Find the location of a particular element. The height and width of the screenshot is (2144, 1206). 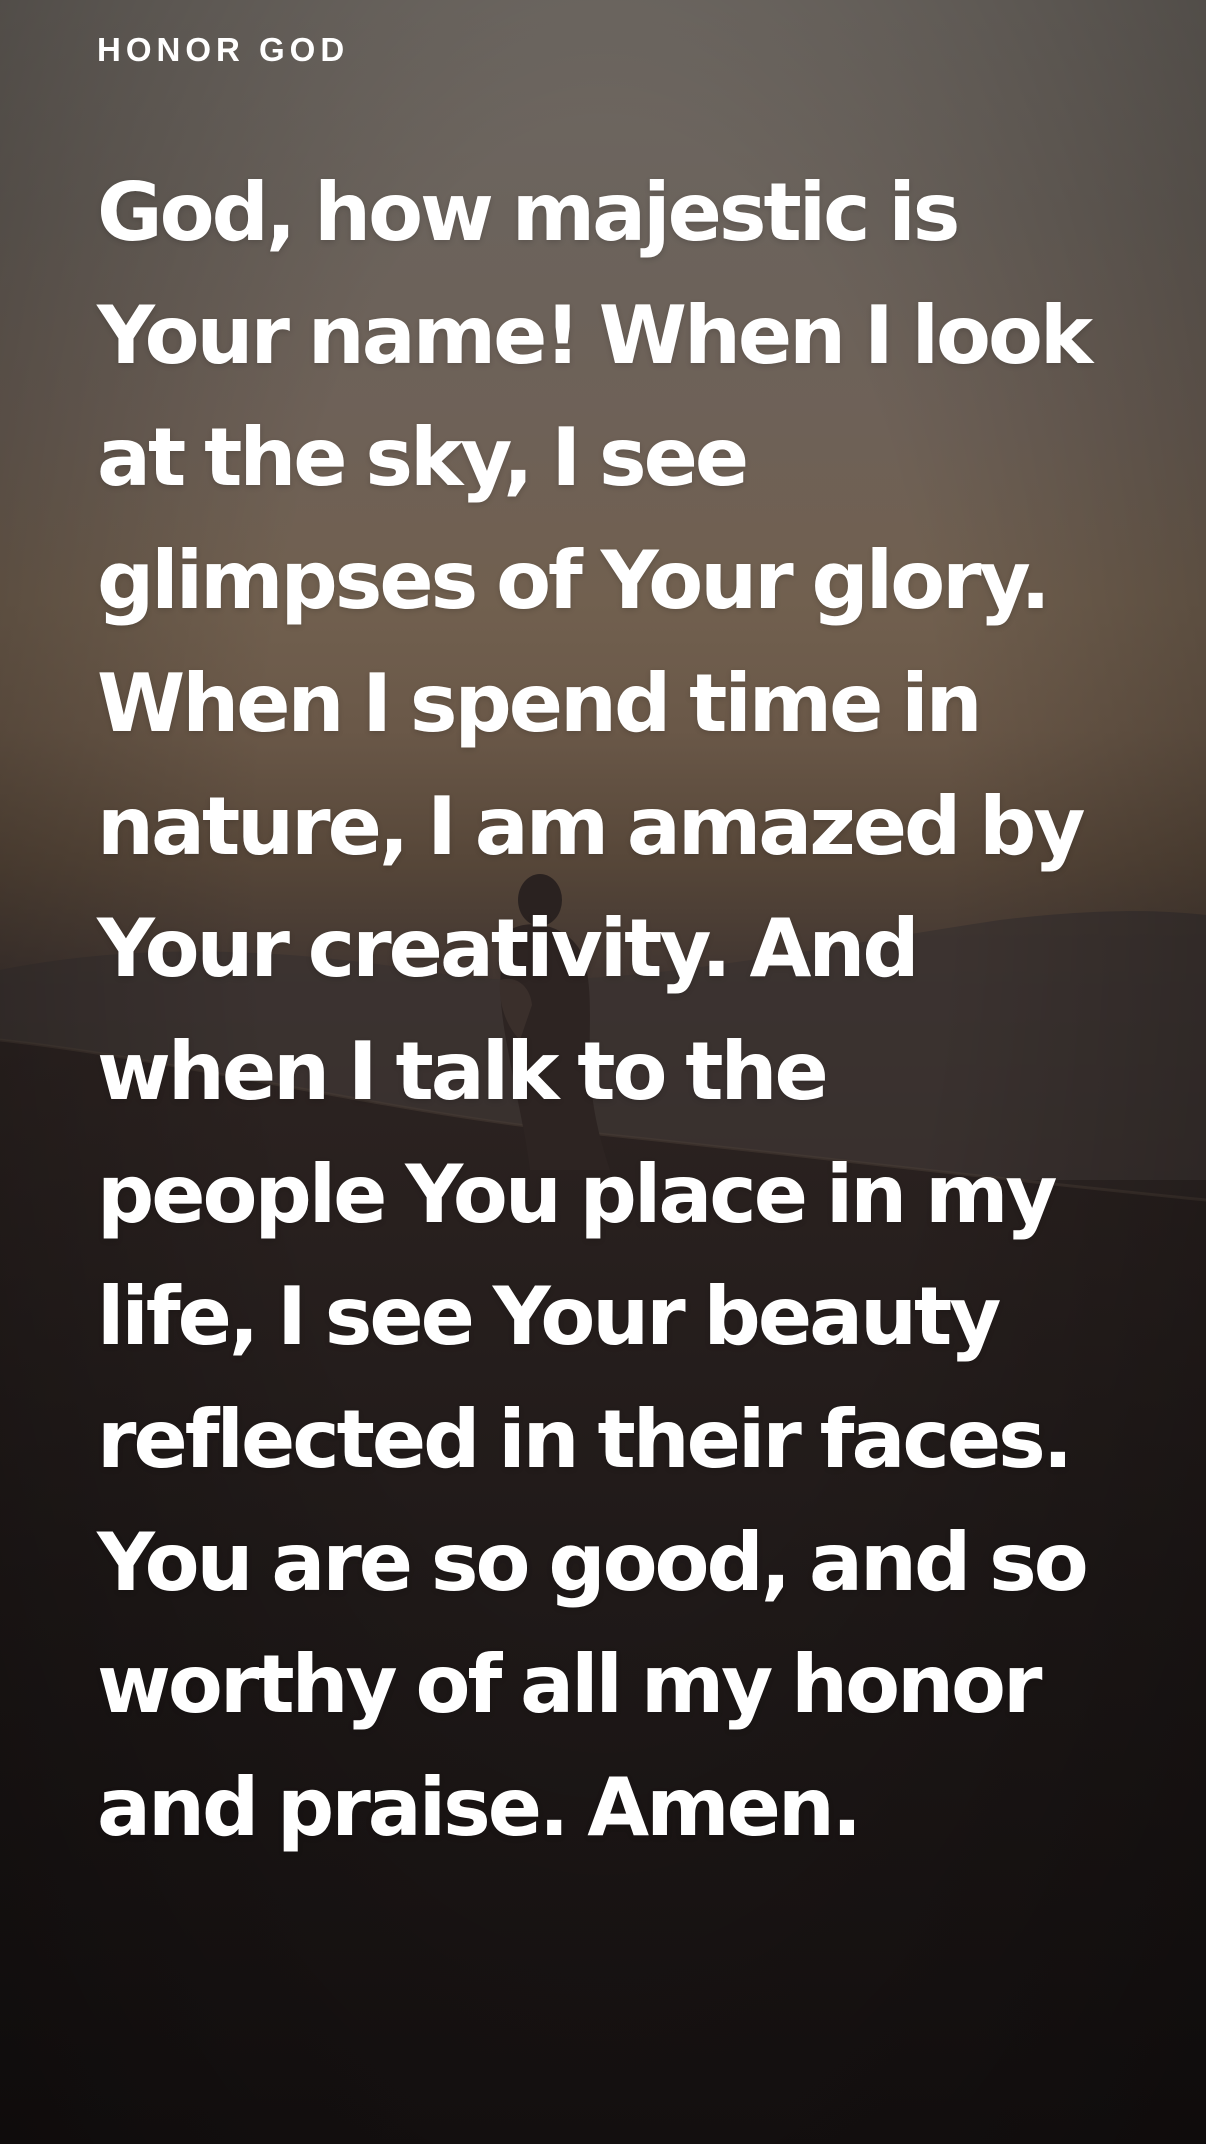

prayer-line: people You place in my is located at coordinates (577, 1194).